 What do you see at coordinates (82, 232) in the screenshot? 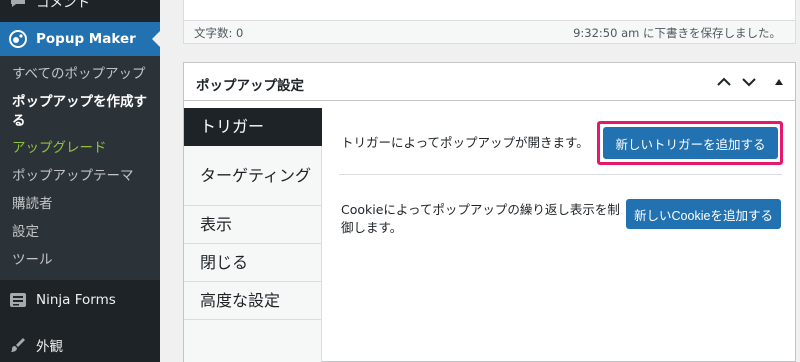
I see `submenu-item-settings: 設定` at bounding box center [82, 232].